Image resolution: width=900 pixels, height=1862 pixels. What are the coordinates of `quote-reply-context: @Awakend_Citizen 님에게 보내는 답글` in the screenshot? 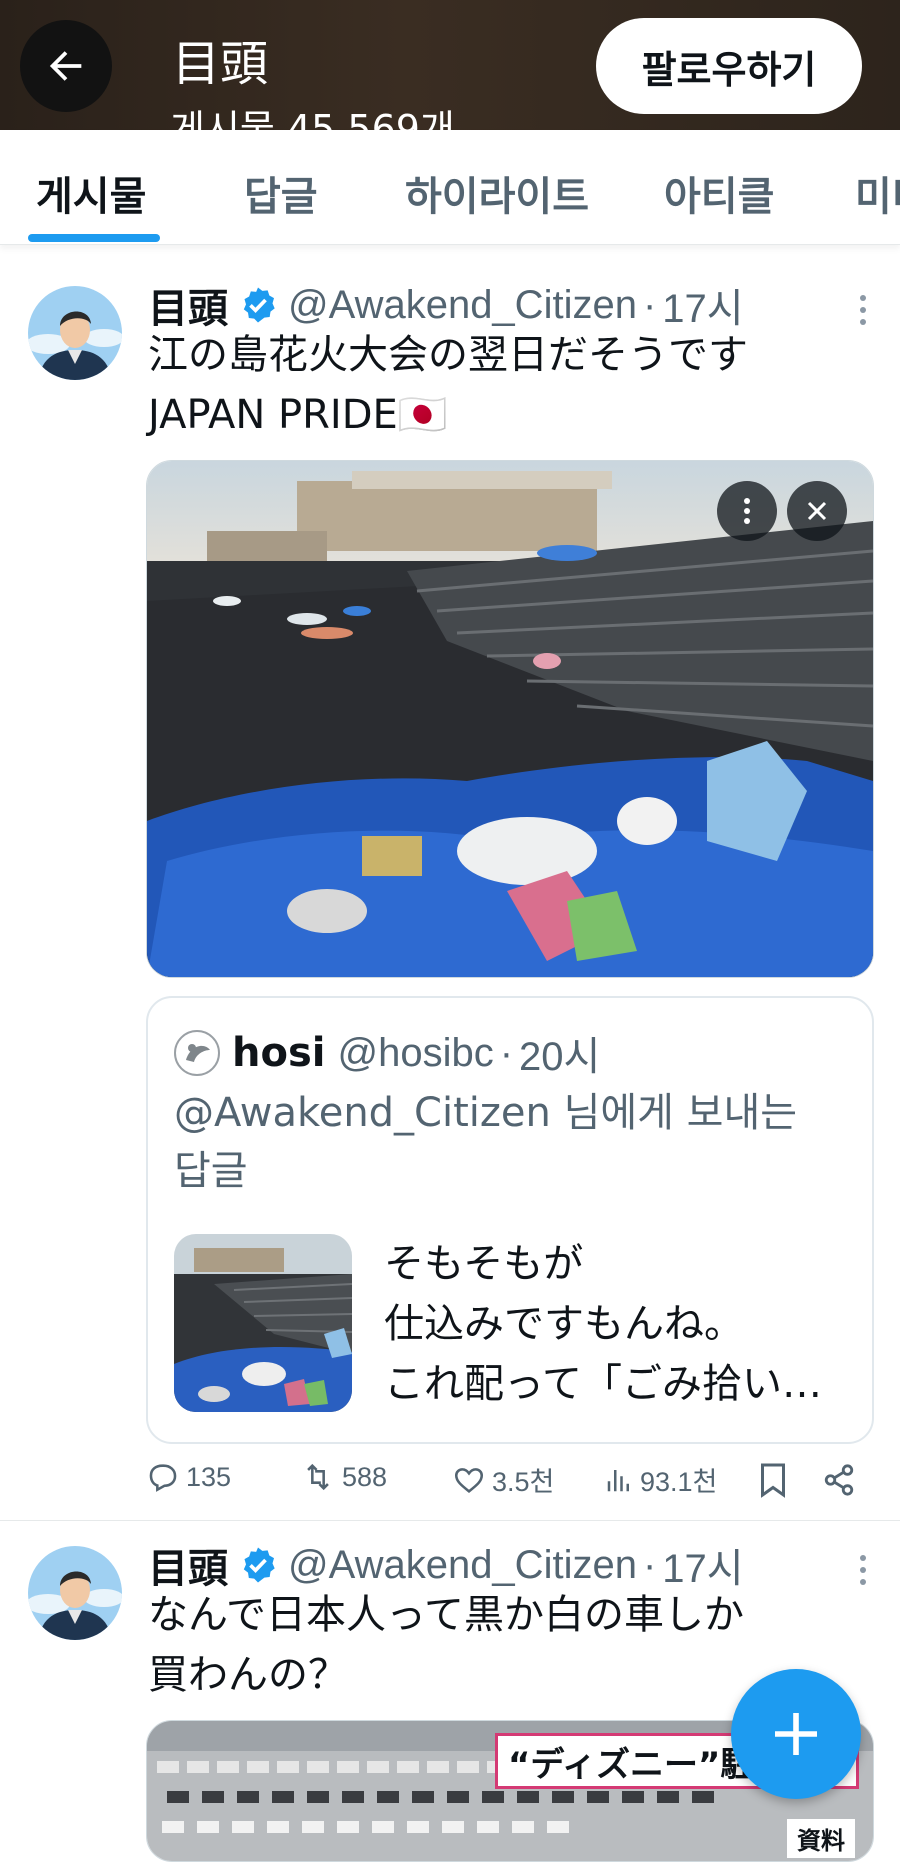 It's located at (485, 1142).